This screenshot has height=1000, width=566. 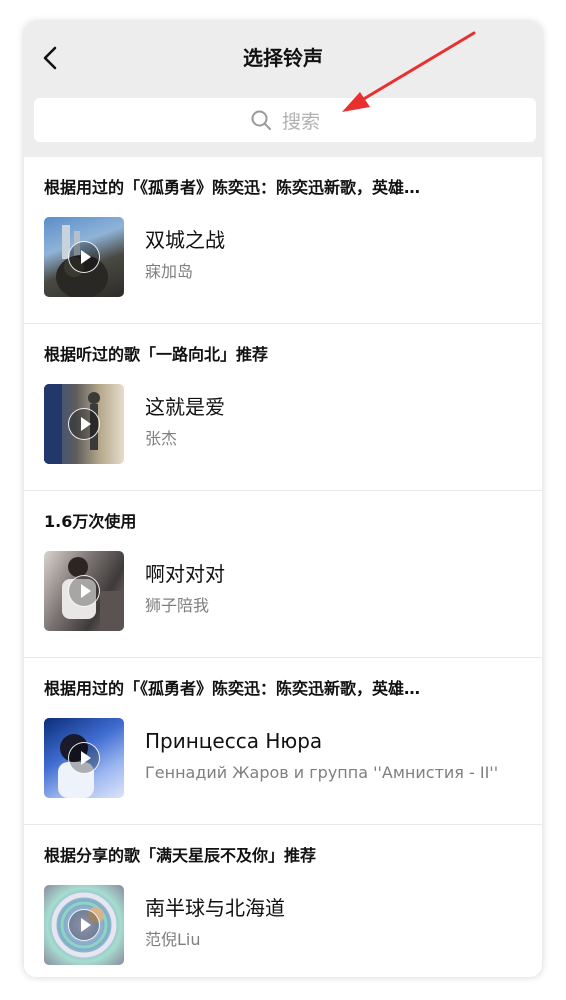 What do you see at coordinates (180, 855) in the screenshot?
I see `recommendation-reason: 根据分享的歌「满天星辰不及你」推荐` at bounding box center [180, 855].